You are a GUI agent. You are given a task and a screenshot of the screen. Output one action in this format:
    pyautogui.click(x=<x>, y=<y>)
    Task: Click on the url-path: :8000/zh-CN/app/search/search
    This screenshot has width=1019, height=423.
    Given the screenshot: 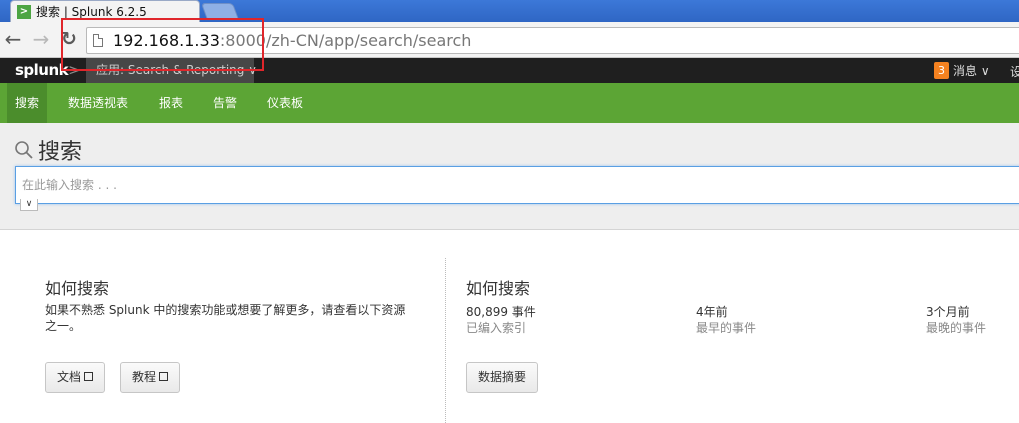 What is the action you would take?
    pyautogui.click(x=345, y=40)
    